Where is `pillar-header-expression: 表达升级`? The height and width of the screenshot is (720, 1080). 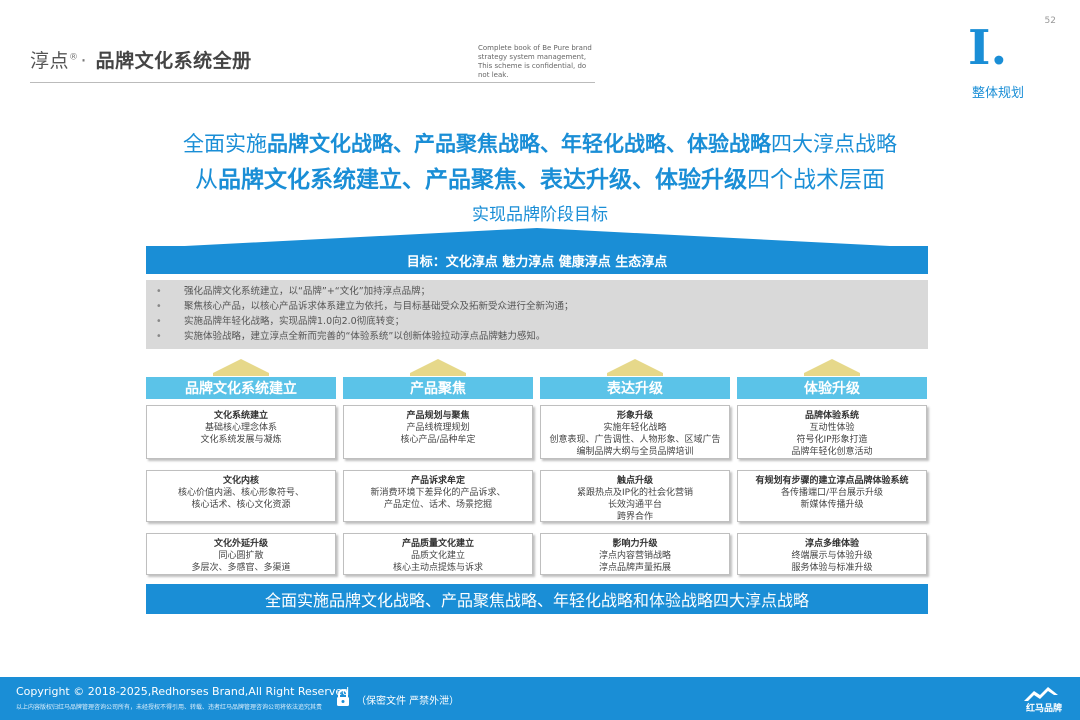 pillar-header-expression: 表达升级 is located at coordinates (635, 388).